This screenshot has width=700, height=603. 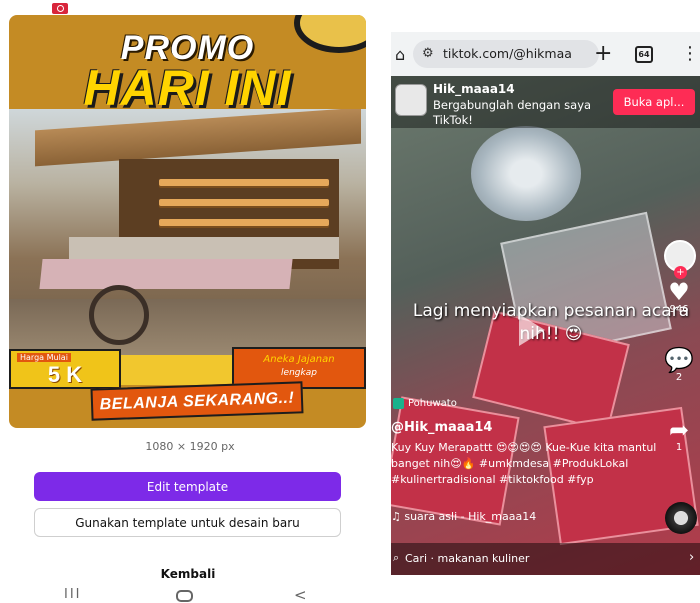 I want to click on poster-cta-text: BELANJA SEKARANG..!, so click(x=197, y=401).